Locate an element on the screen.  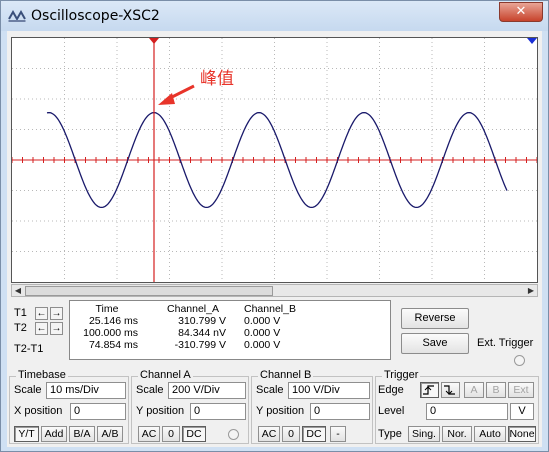
t2-channel-a: 84.344 nV is located at coordinates (202, 333).